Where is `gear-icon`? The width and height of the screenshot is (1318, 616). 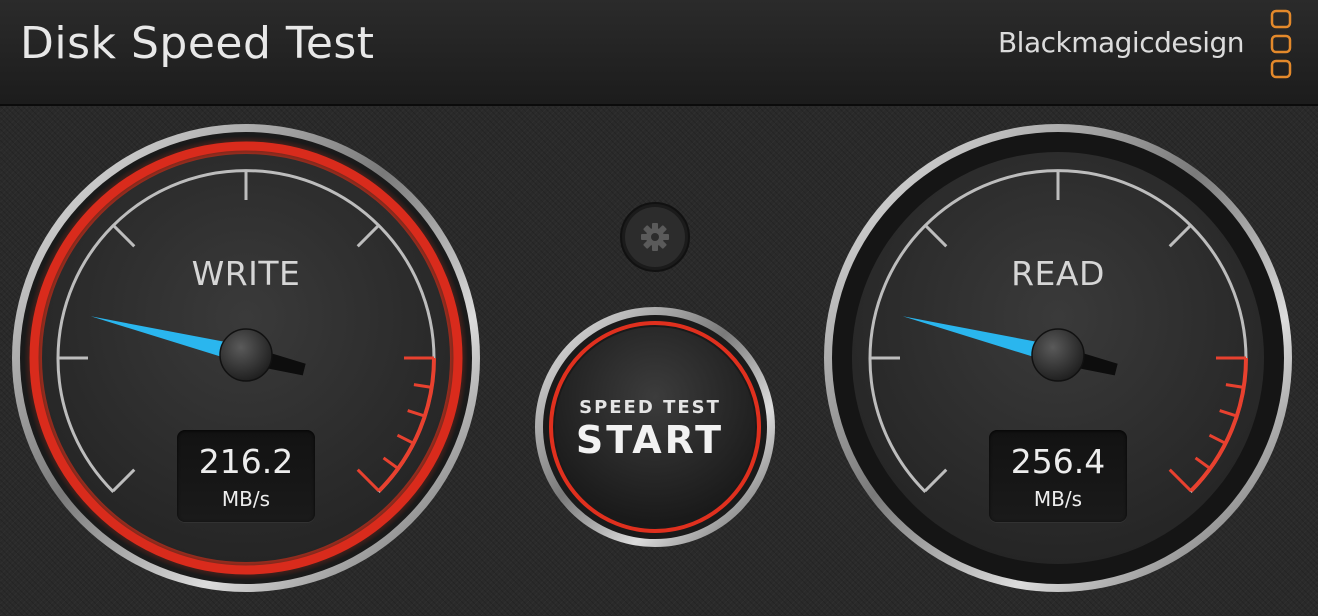
gear-icon is located at coordinates (655, 237).